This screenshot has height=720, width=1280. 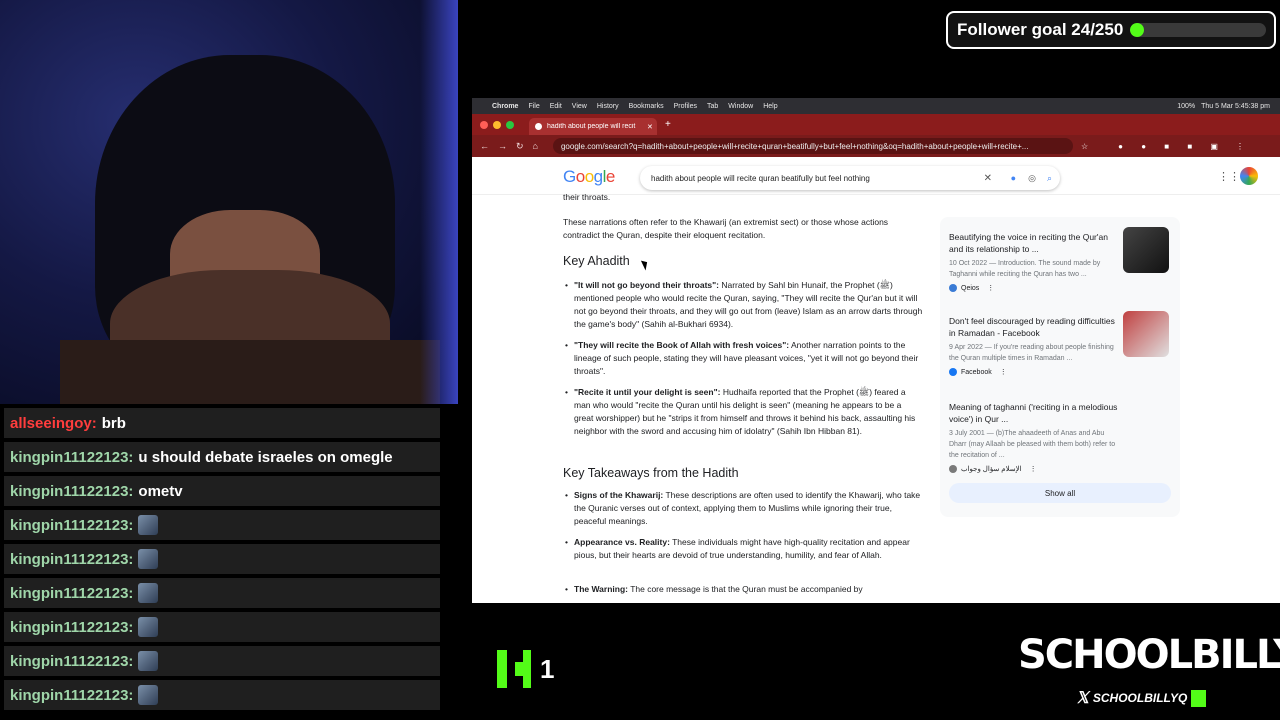 What do you see at coordinates (876, 124) in the screenshot?
I see `tab-strip: hadith about people will recit ✕ +` at bounding box center [876, 124].